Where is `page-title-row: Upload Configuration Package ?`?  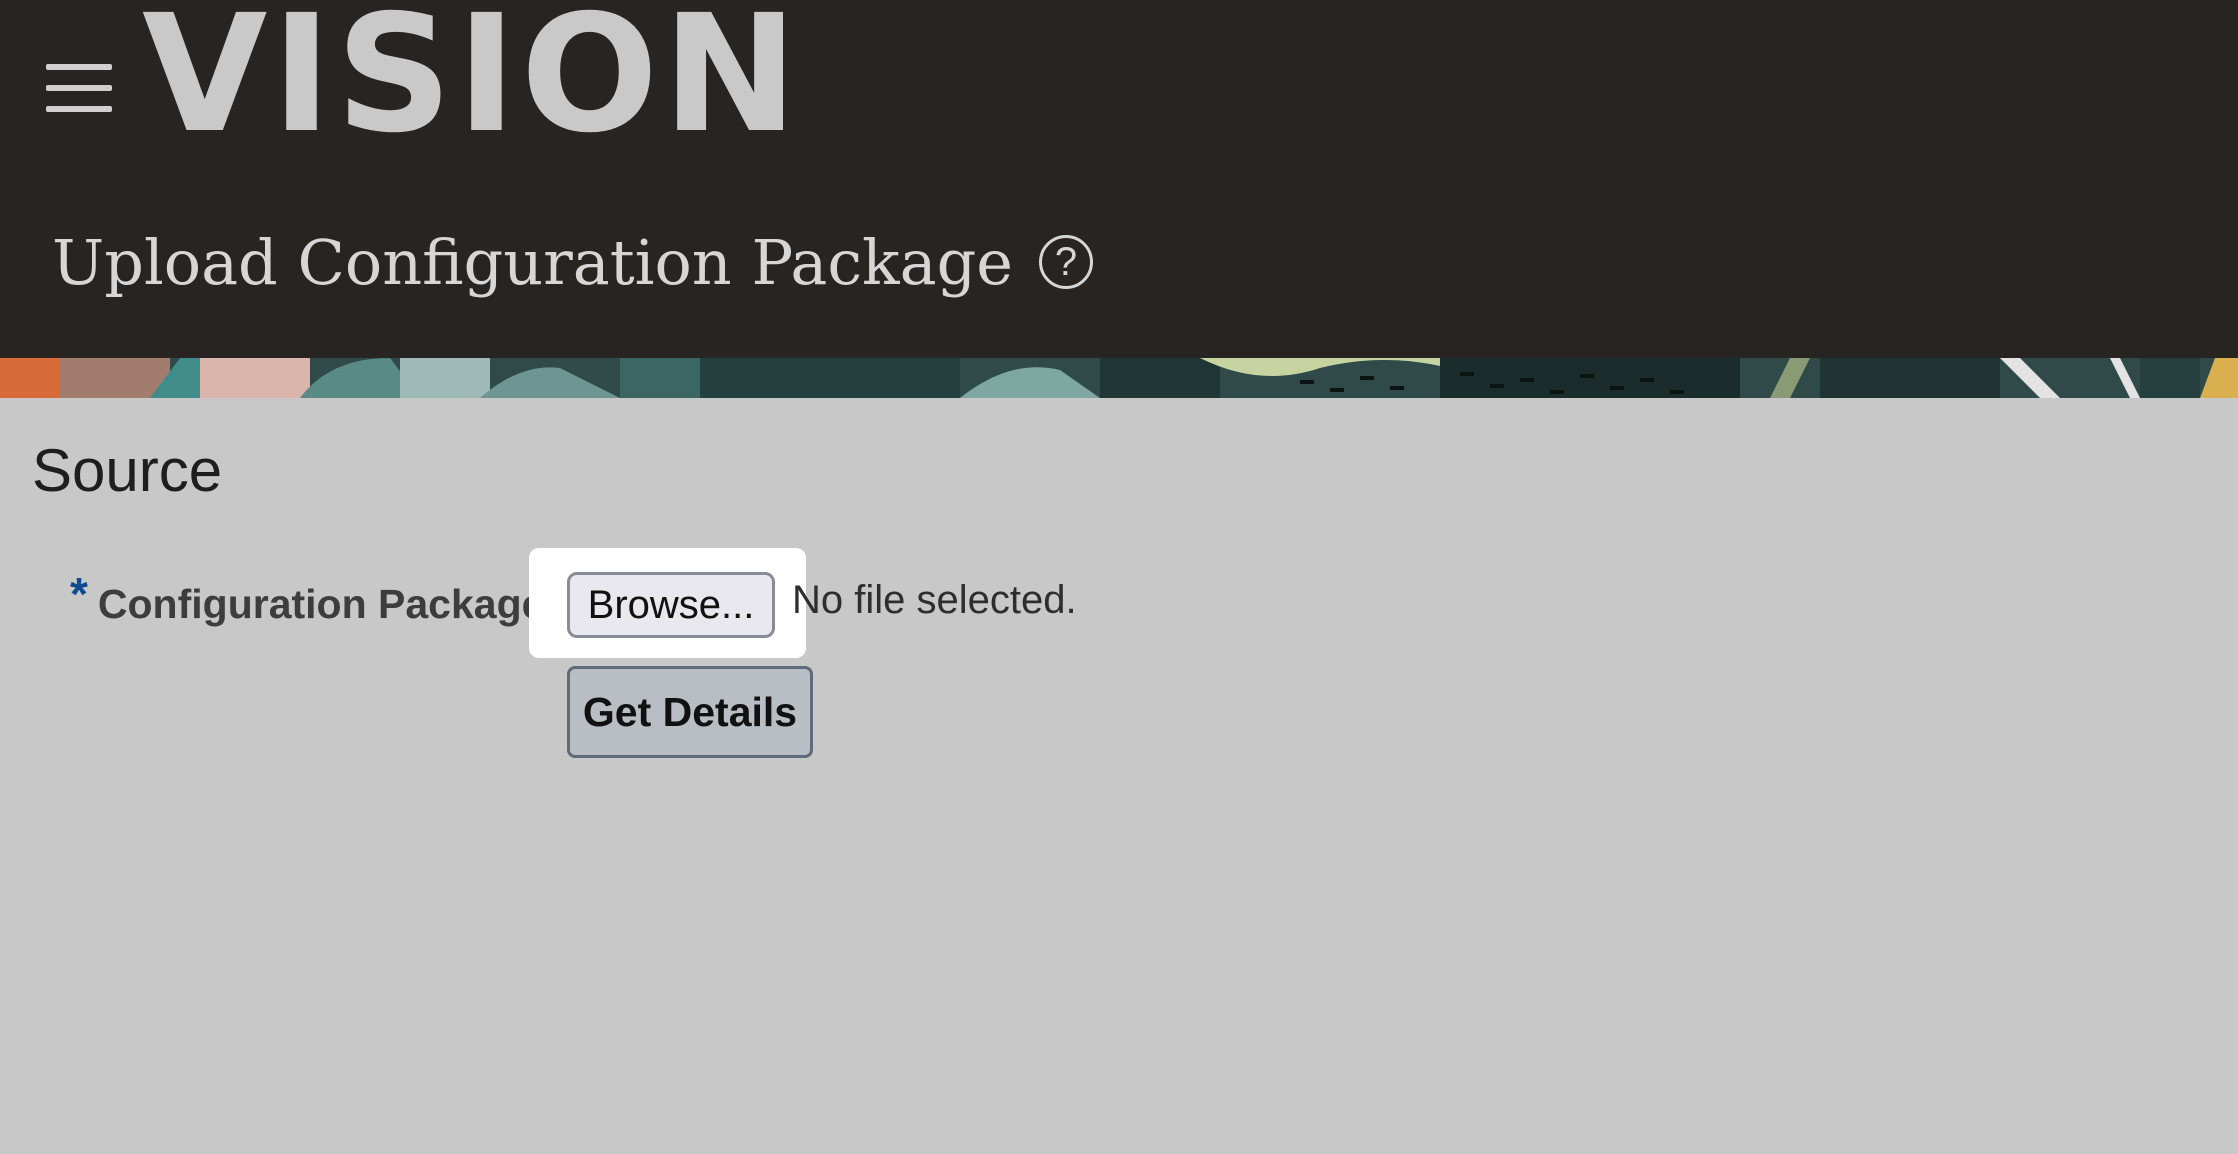 page-title-row: Upload Configuration Package ? is located at coordinates (572, 262).